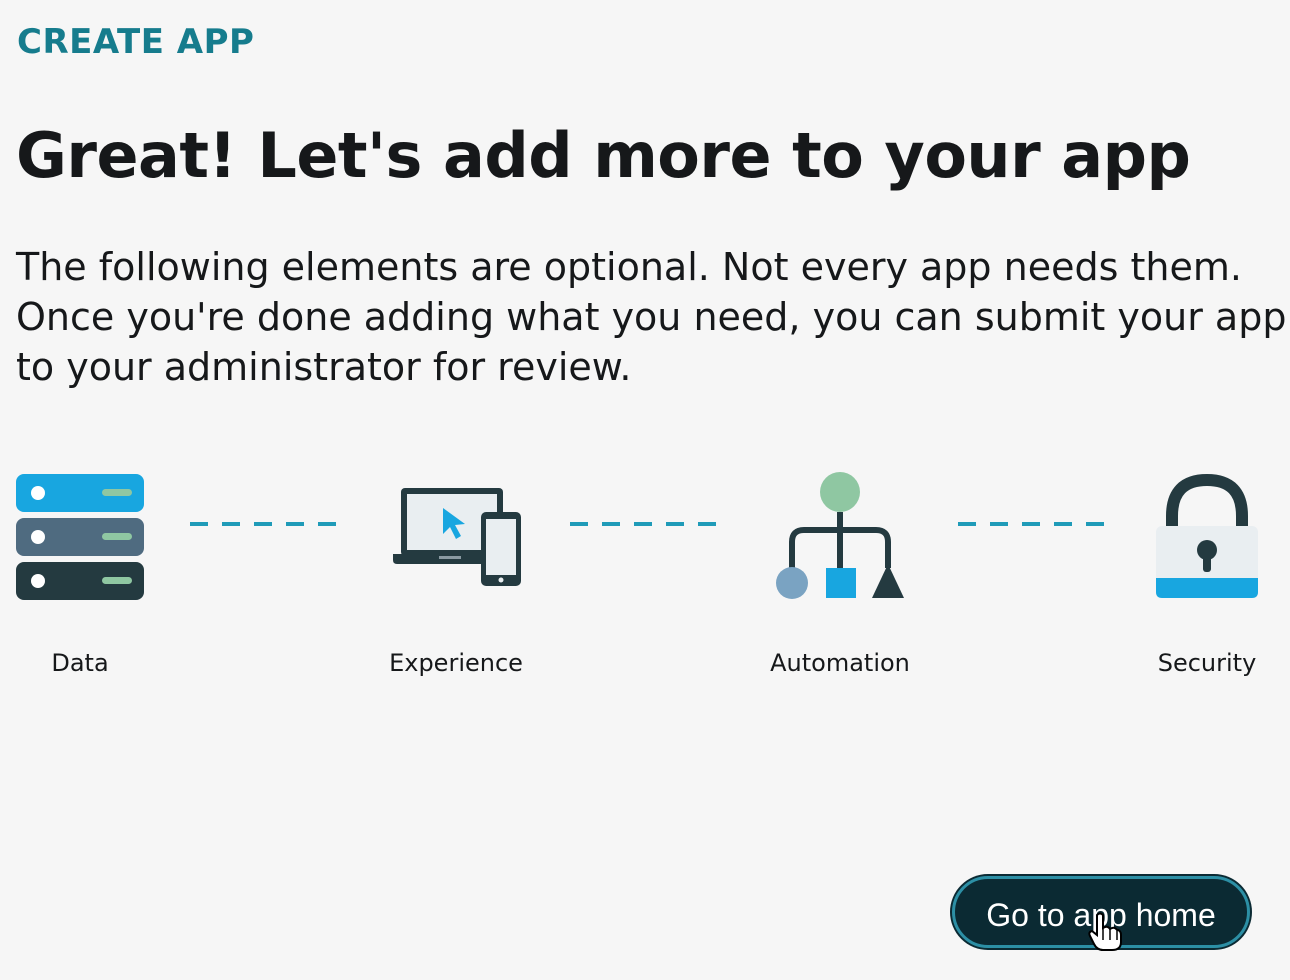 Image resolution: width=1290 pixels, height=980 pixels. Describe the element at coordinates (136, 42) in the screenshot. I see `page-eyebrow: CREATE APP` at that location.